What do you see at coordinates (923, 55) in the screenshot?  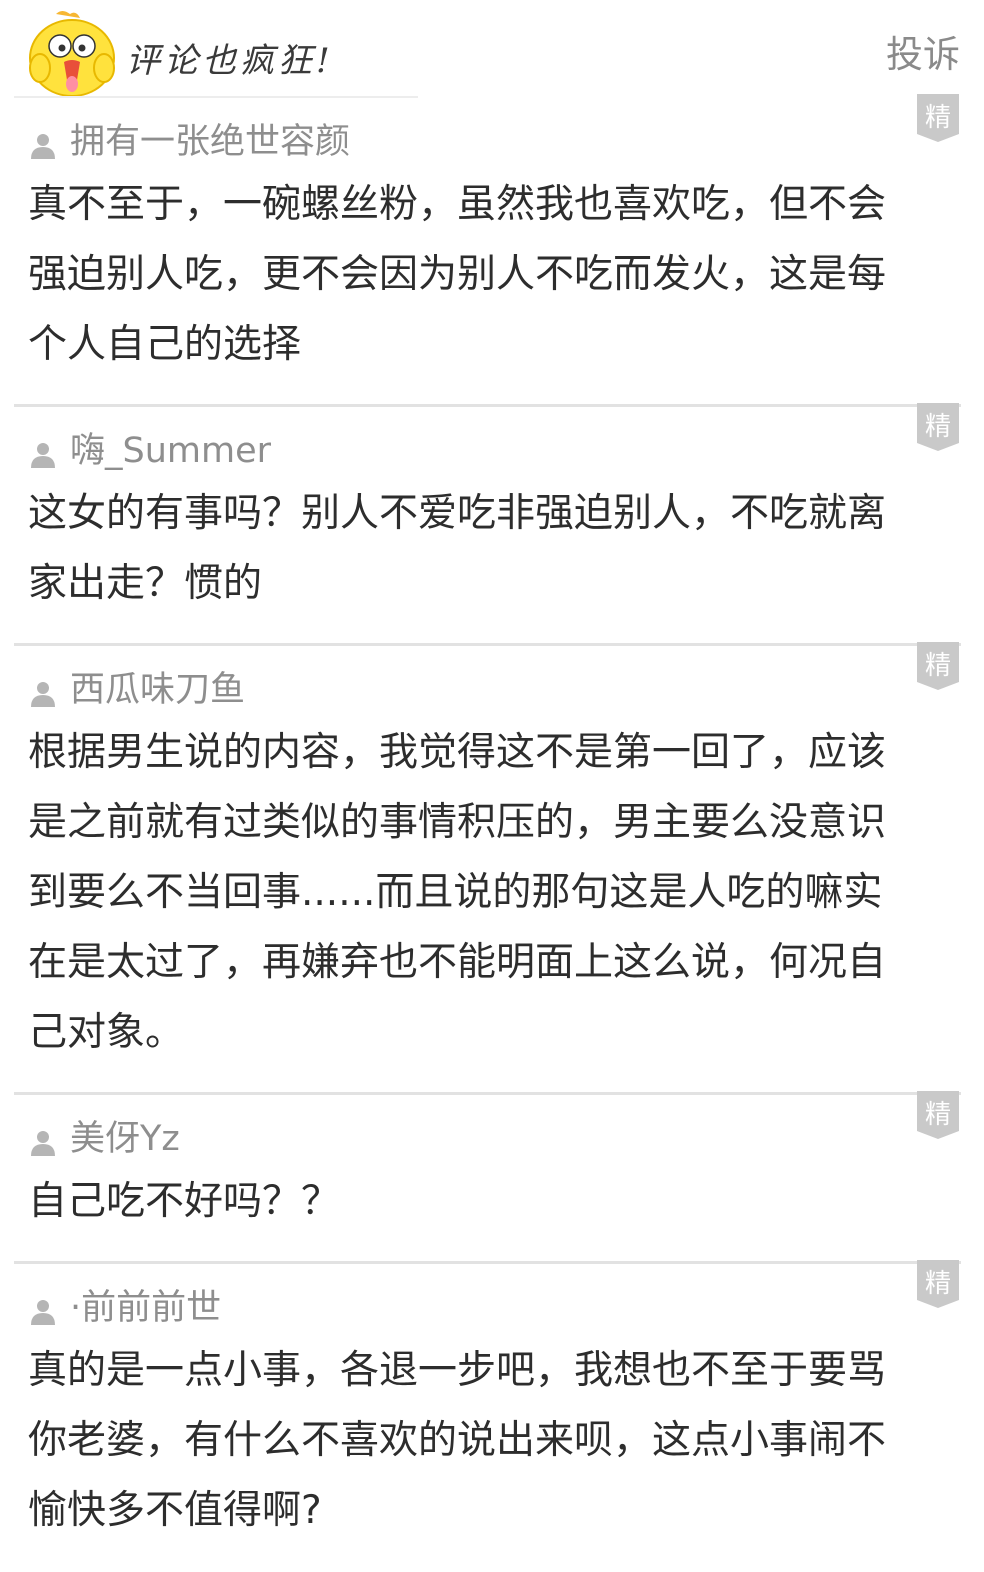 I see `report-button: 投诉` at bounding box center [923, 55].